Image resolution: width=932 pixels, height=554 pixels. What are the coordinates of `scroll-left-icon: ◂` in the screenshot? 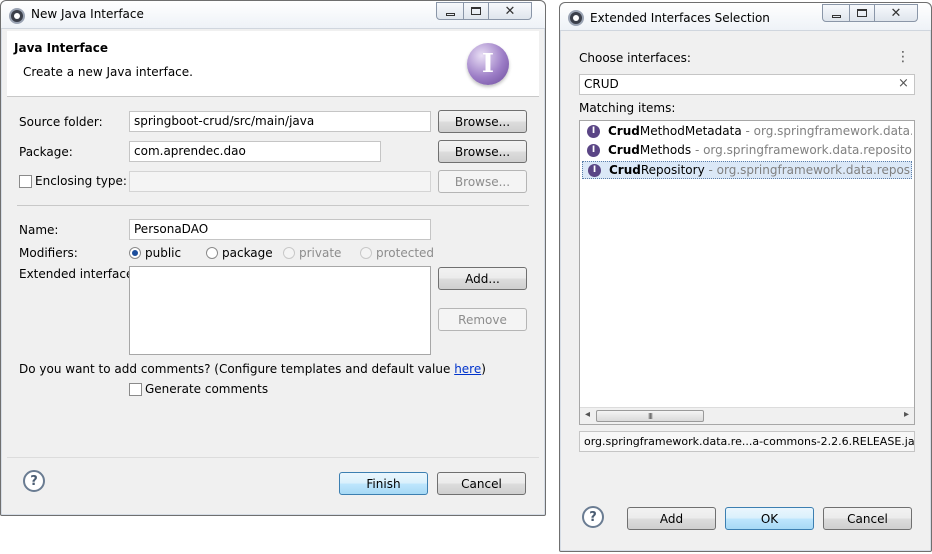 It's located at (587, 414).